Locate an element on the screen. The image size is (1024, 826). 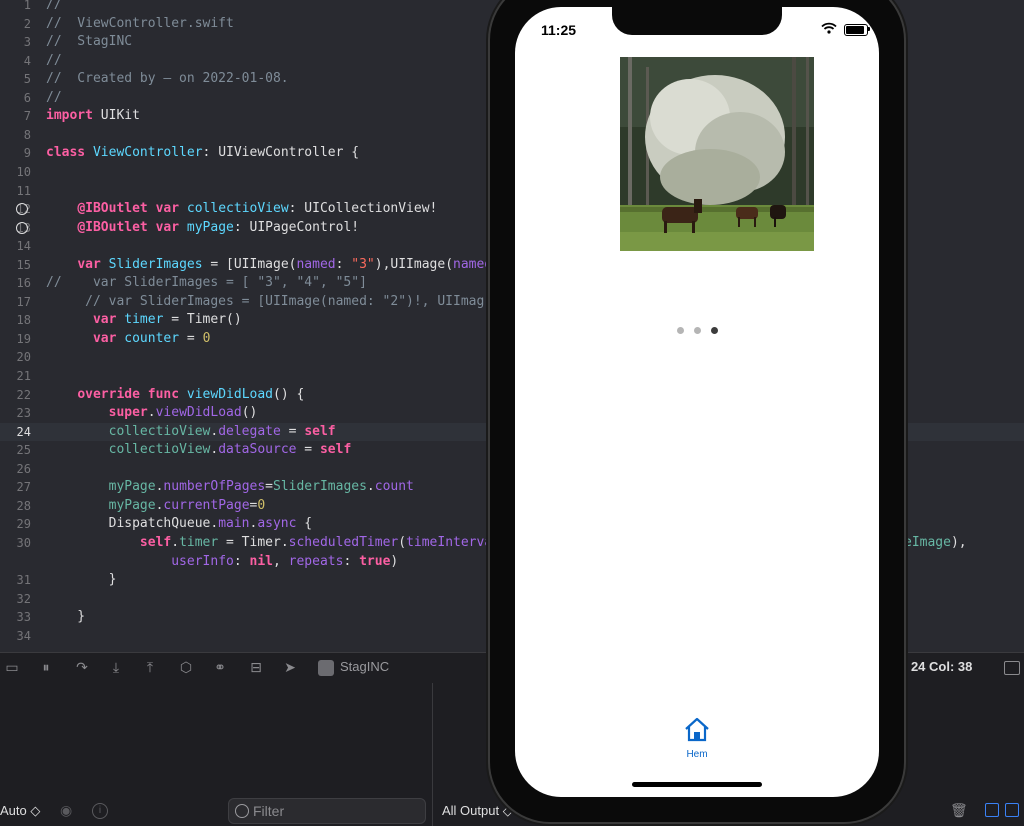
code-text: // ViewController.swift is located at coordinates (140, 24).